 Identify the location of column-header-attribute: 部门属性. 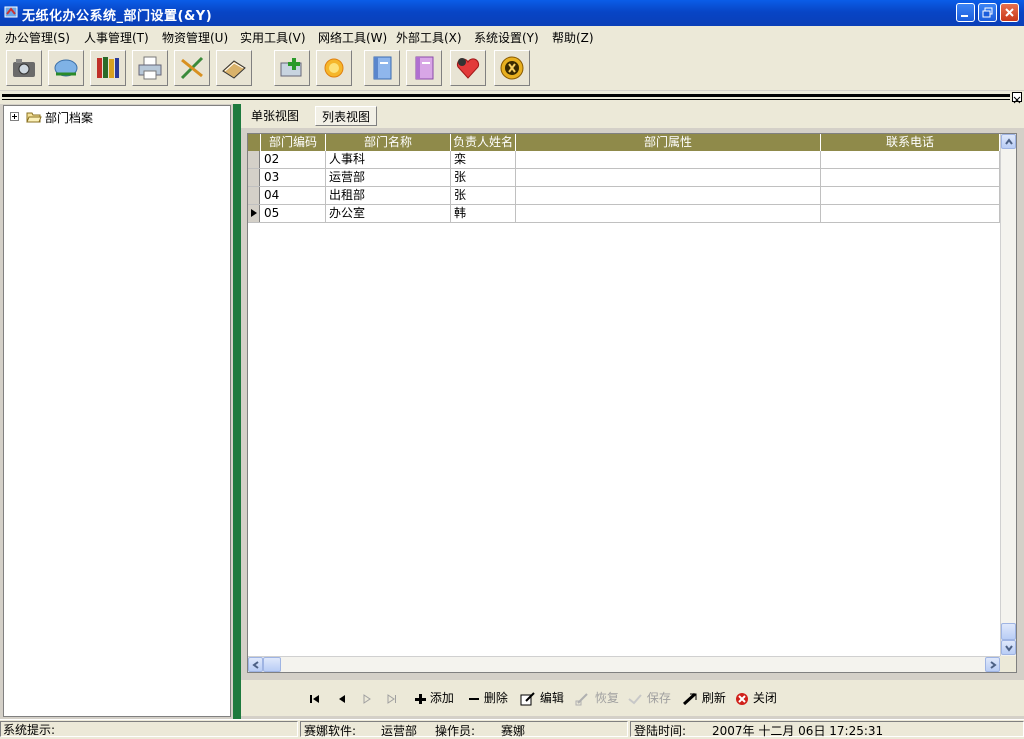
(668, 142).